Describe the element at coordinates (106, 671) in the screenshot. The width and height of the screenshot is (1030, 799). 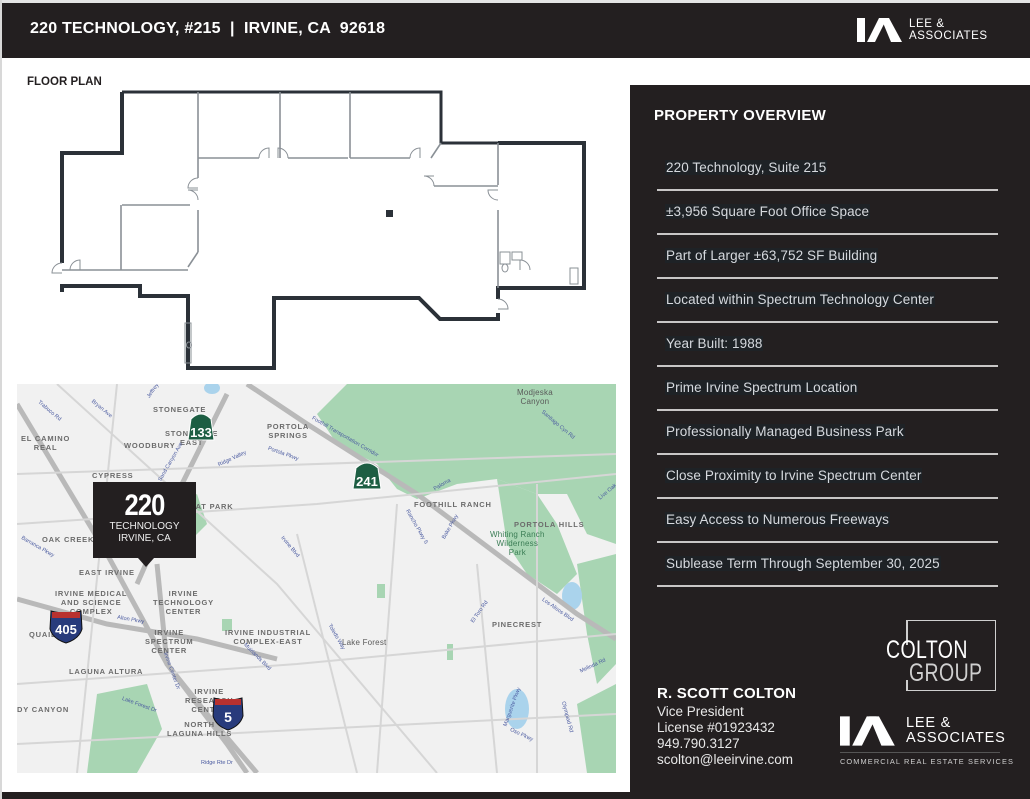
I see `map-area-label: LAGUNA ALTURA` at that location.